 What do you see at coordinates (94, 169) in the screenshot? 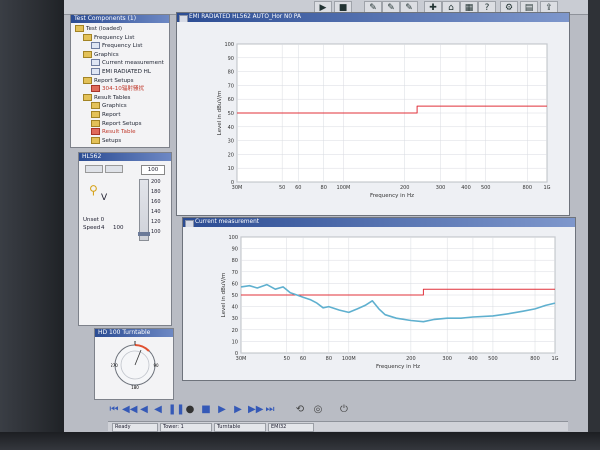
I see `device-up-button` at bounding box center [94, 169].